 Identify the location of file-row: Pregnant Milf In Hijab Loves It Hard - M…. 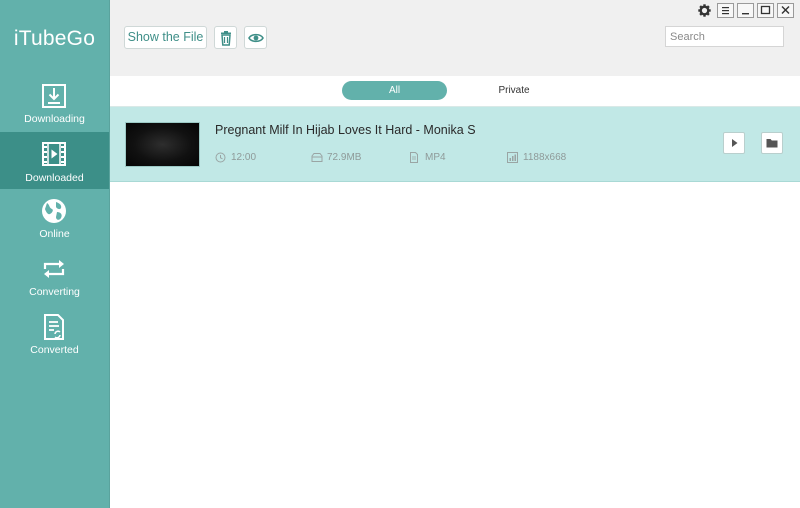
(454, 144).